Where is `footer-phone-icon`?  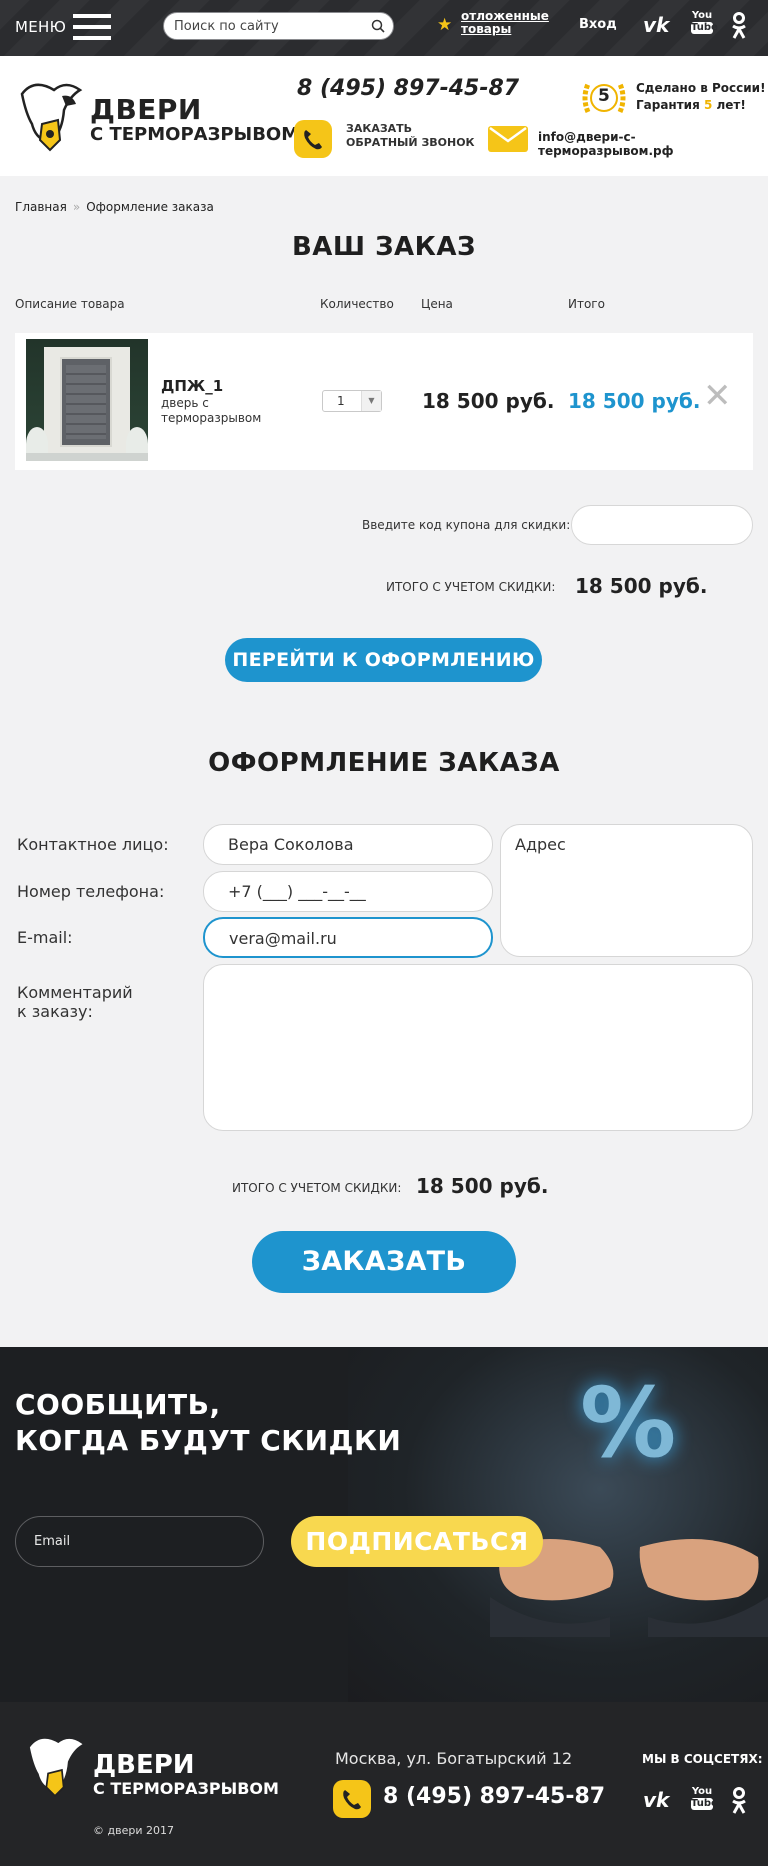
footer-phone-icon is located at coordinates (352, 1799).